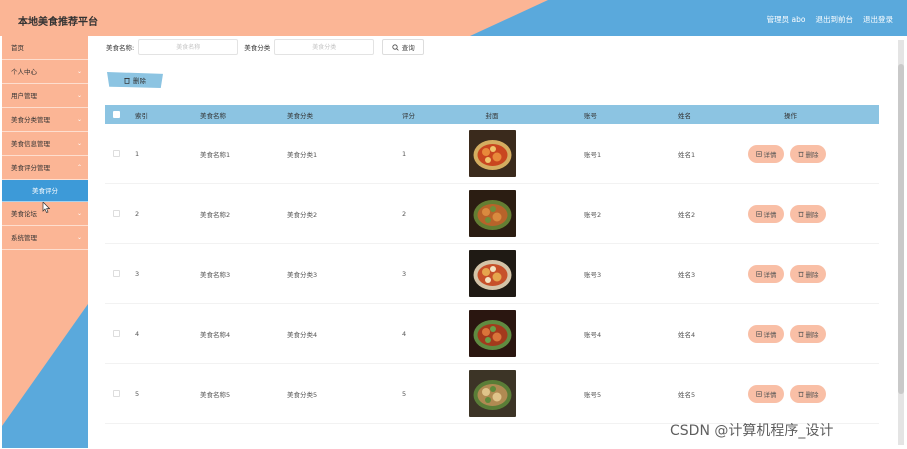 This screenshot has width=907, height=449. I want to click on cell-food-name: 美食名称3, so click(215, 274).